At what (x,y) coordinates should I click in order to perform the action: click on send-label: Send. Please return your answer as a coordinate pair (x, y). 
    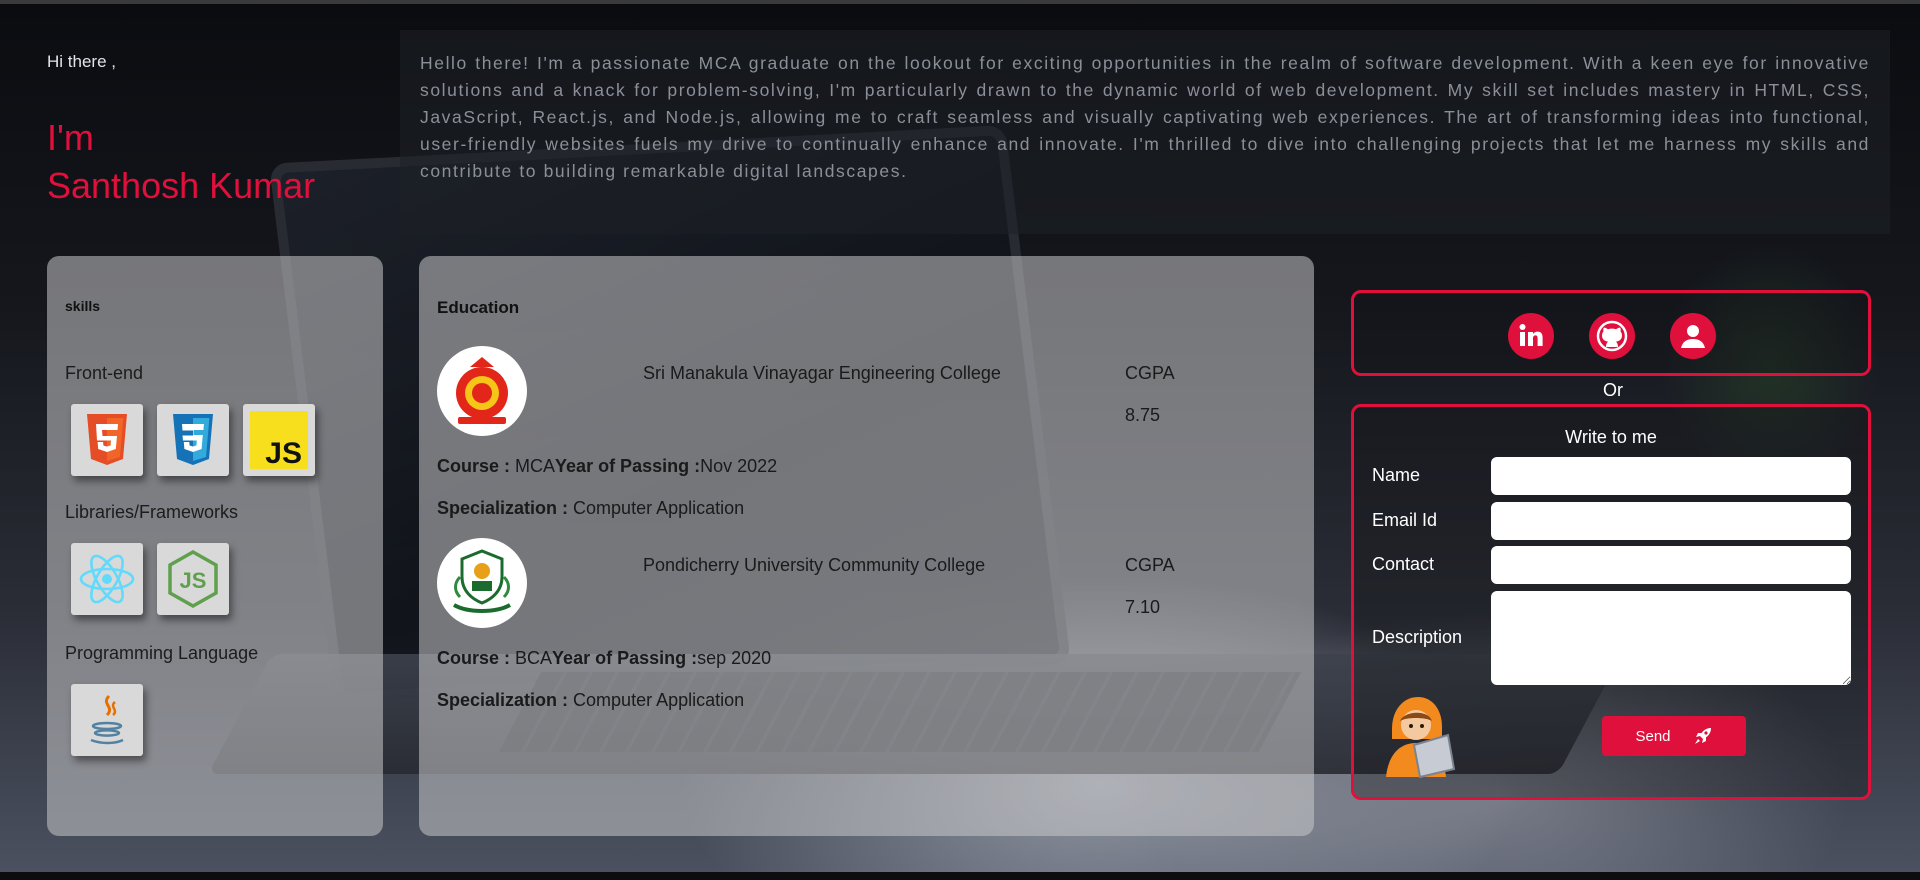
    Looking at the image, I should click on (1653, 736).